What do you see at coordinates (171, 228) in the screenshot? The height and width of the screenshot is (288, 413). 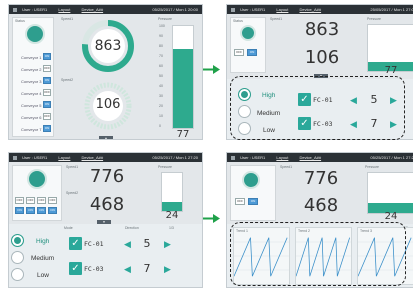 I see `page-indicator: 1/3` at bounding box center [171, 228].